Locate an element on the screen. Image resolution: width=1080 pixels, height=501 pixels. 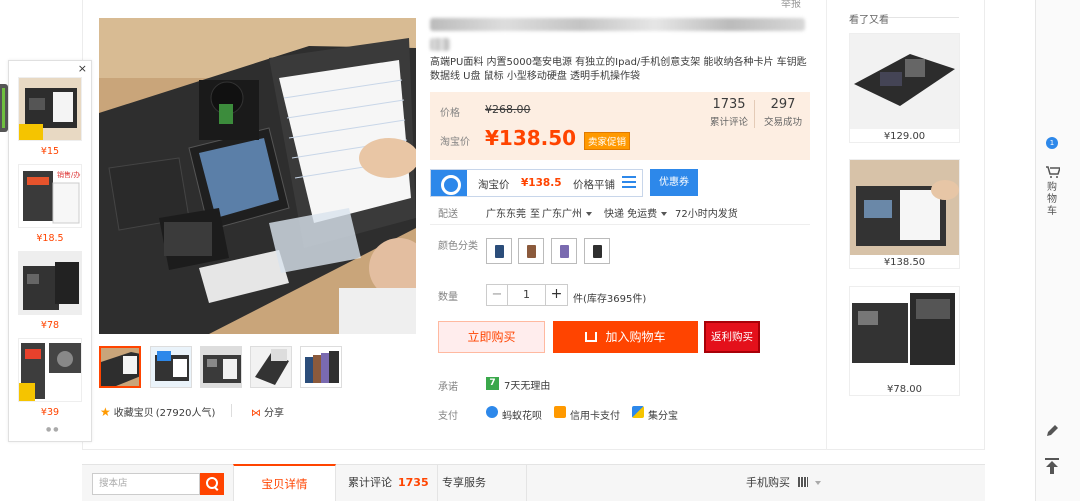
share-button: ⋈ 分享 is located at coordinates (267, 411).